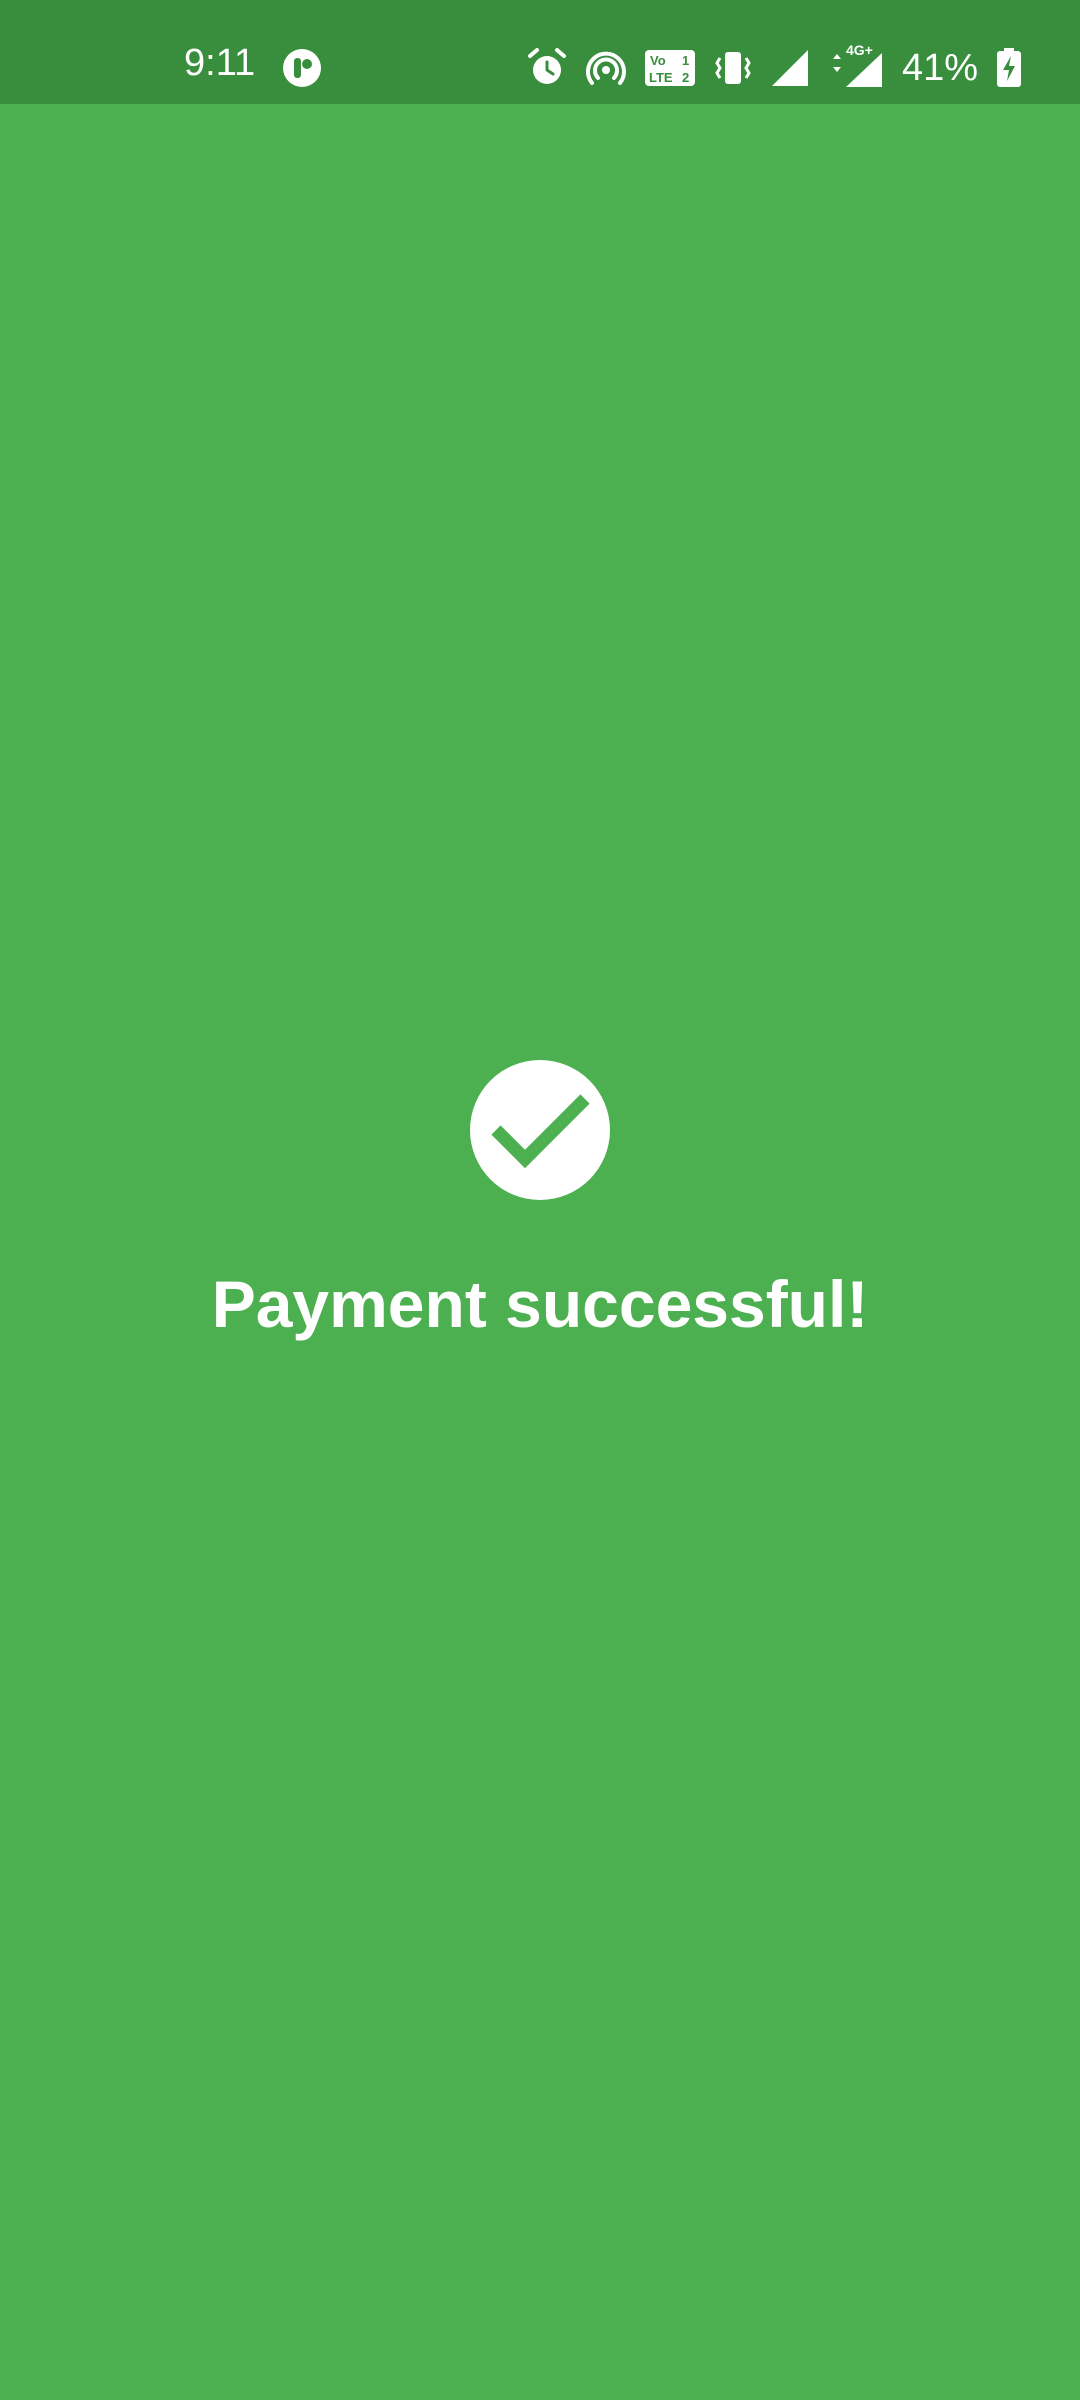  I want to click on svg-text: 1, so click(685, 60).